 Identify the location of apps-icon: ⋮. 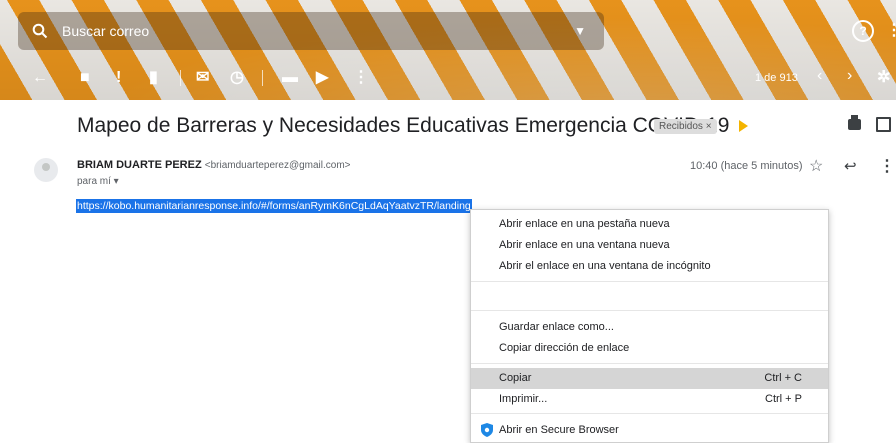
(891, 30).